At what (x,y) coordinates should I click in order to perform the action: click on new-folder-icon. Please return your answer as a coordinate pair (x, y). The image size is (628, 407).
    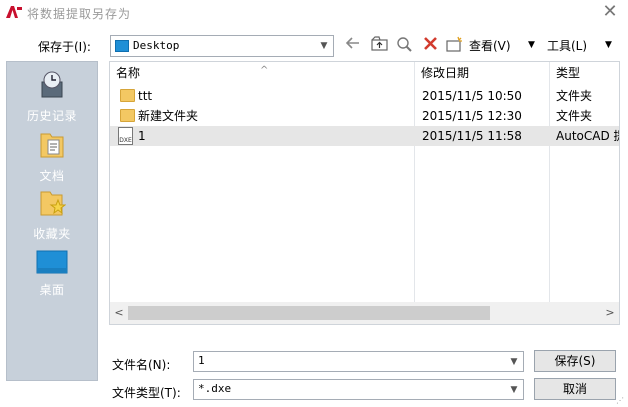
    Looking at the image, I should click on (453, 44).